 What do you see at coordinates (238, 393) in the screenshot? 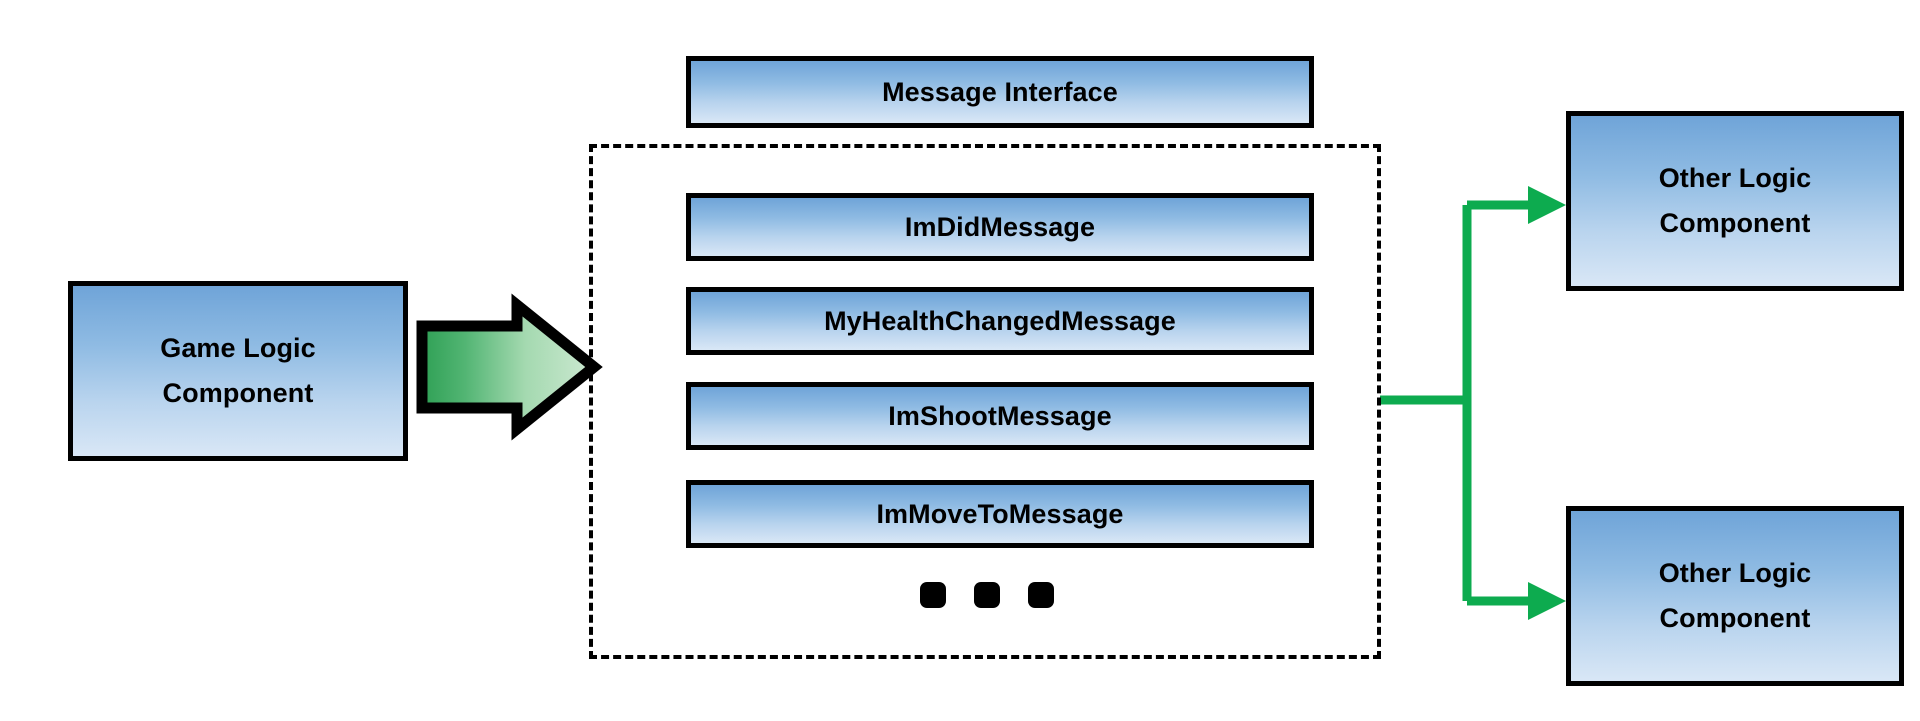
I see `game-logic-component-line2: Component` at bounding box center [238, 393].